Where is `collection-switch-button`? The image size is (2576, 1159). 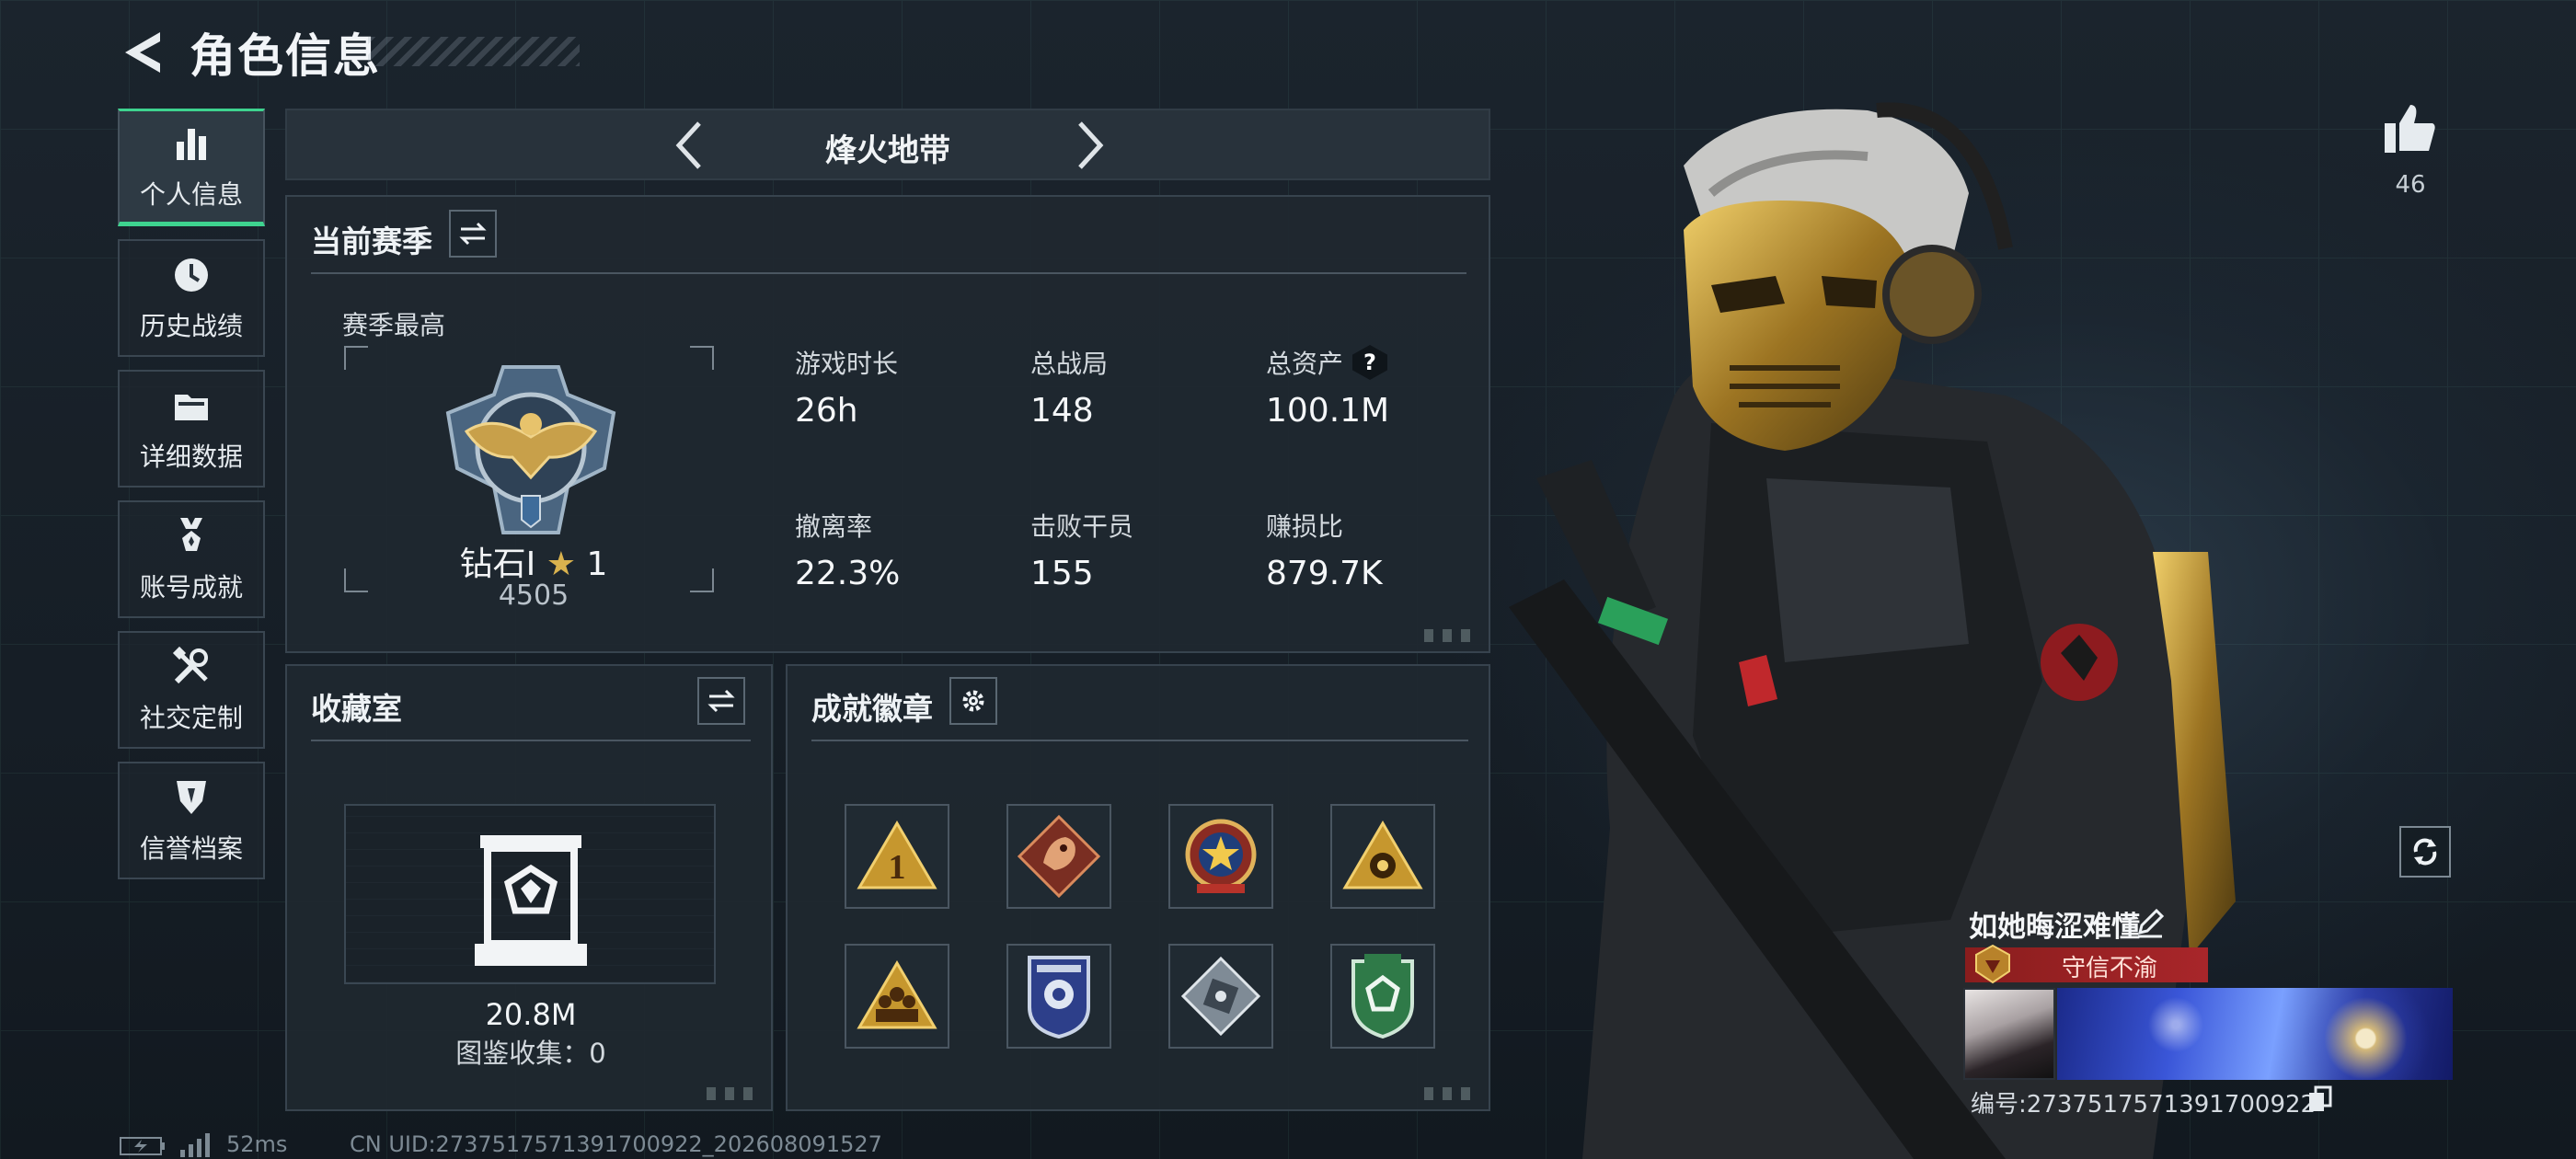
collection-switch-button is located at coordinates (721, 701).